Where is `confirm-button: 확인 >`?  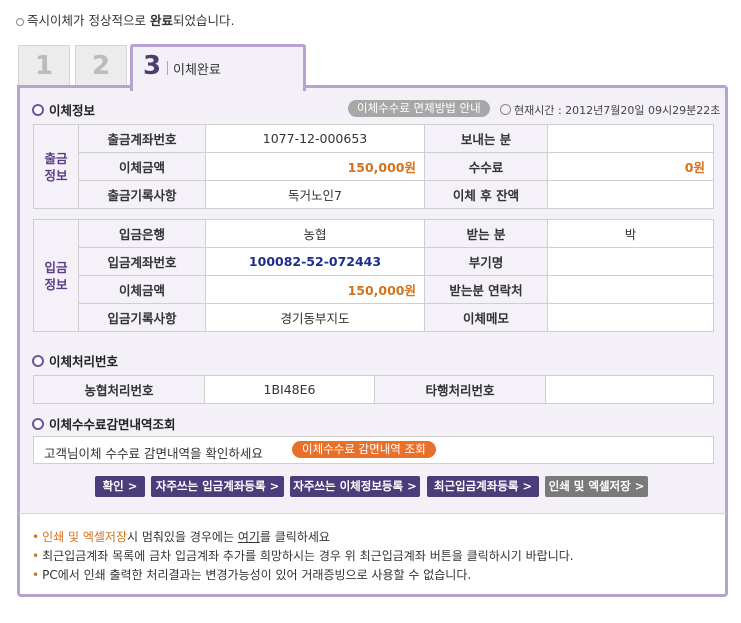
confirm-button: 확인 > is located at coordinates (120, 486).